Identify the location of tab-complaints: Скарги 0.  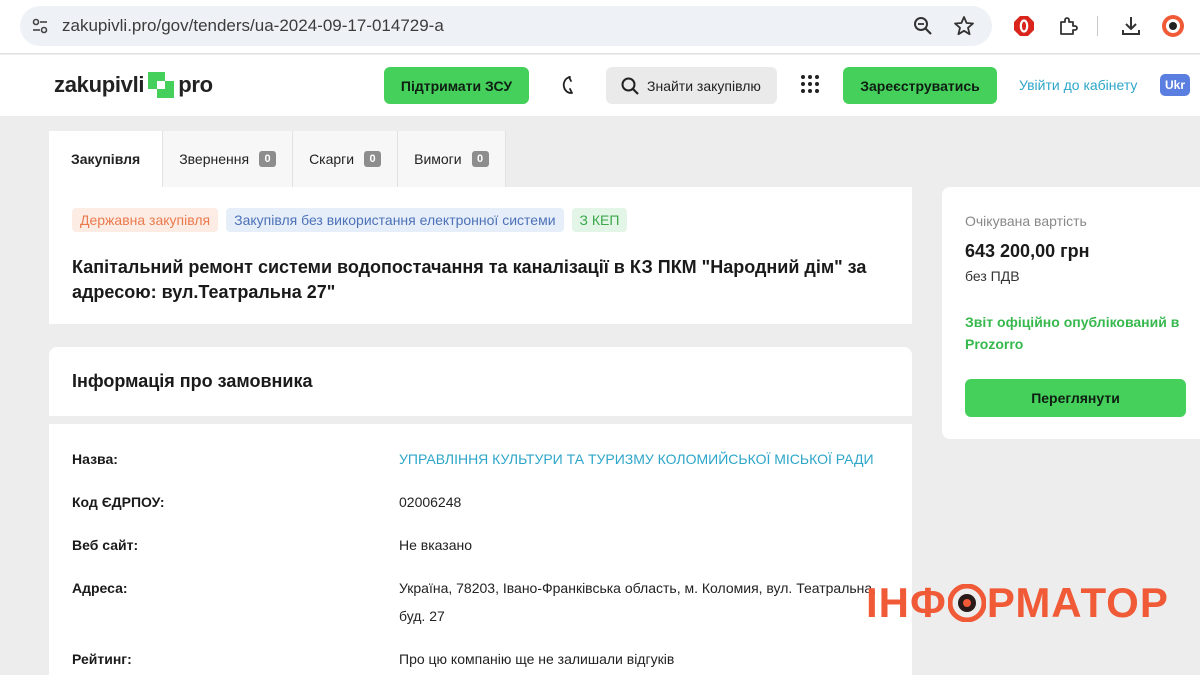
(346, 159).